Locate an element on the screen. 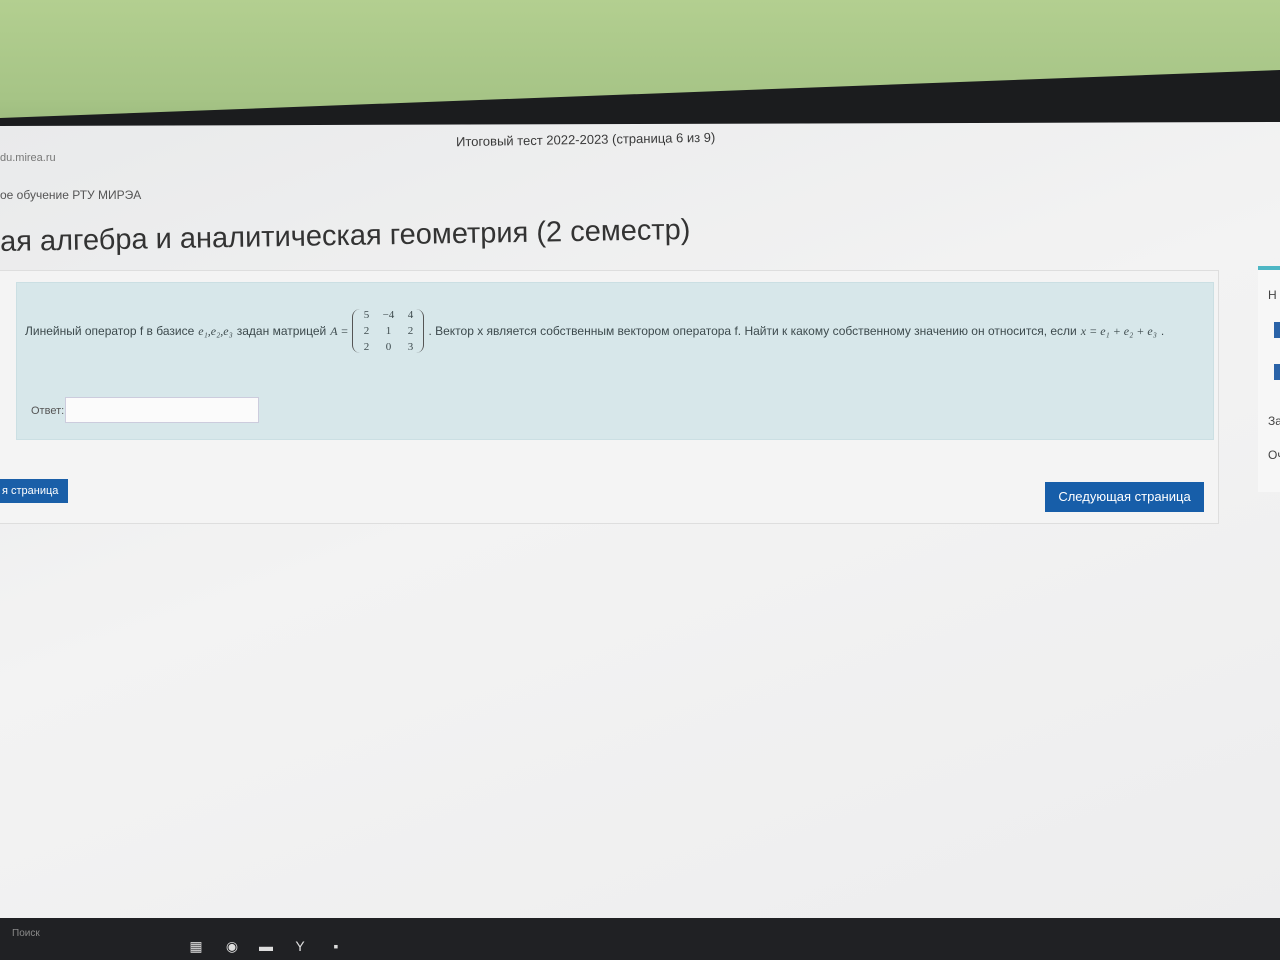  vector-expression: x = e₁ + e₂ + e₃ is located at coordinates (1118, 330).